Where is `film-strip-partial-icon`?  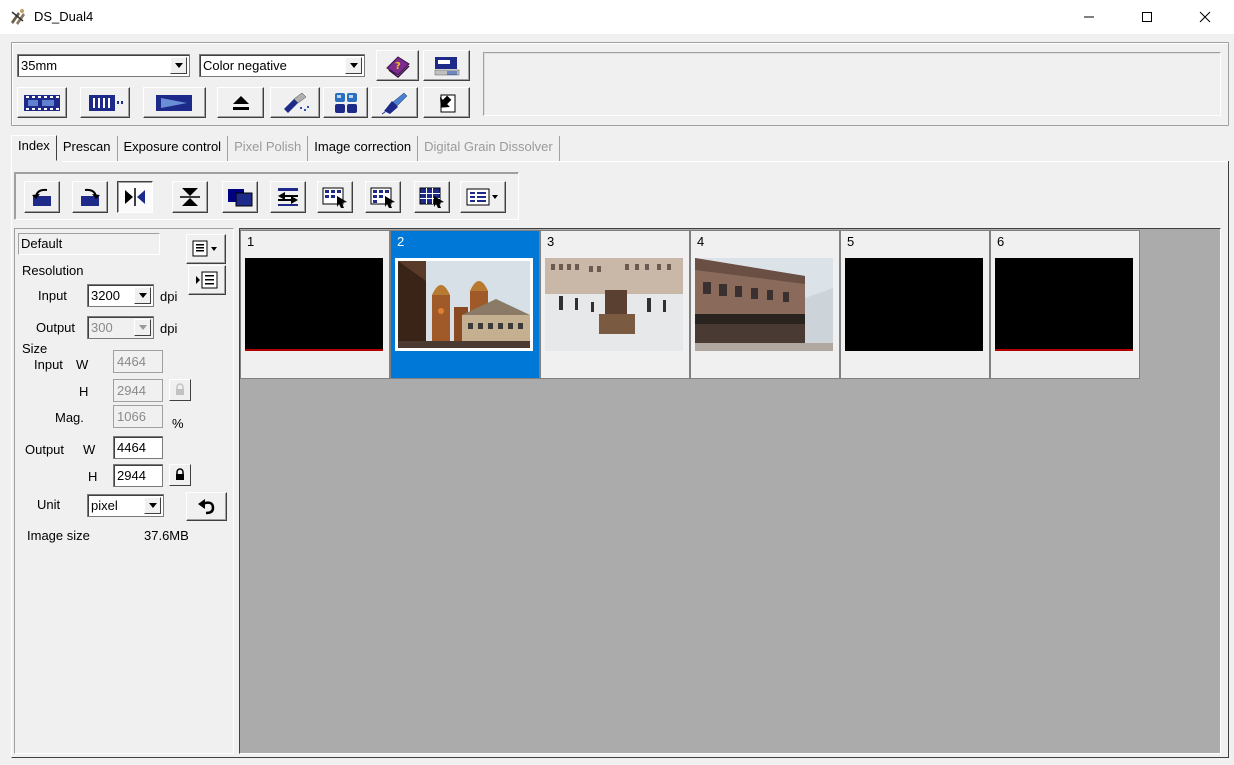
film-strip-partial-icon is located at coordinates (106, 102).